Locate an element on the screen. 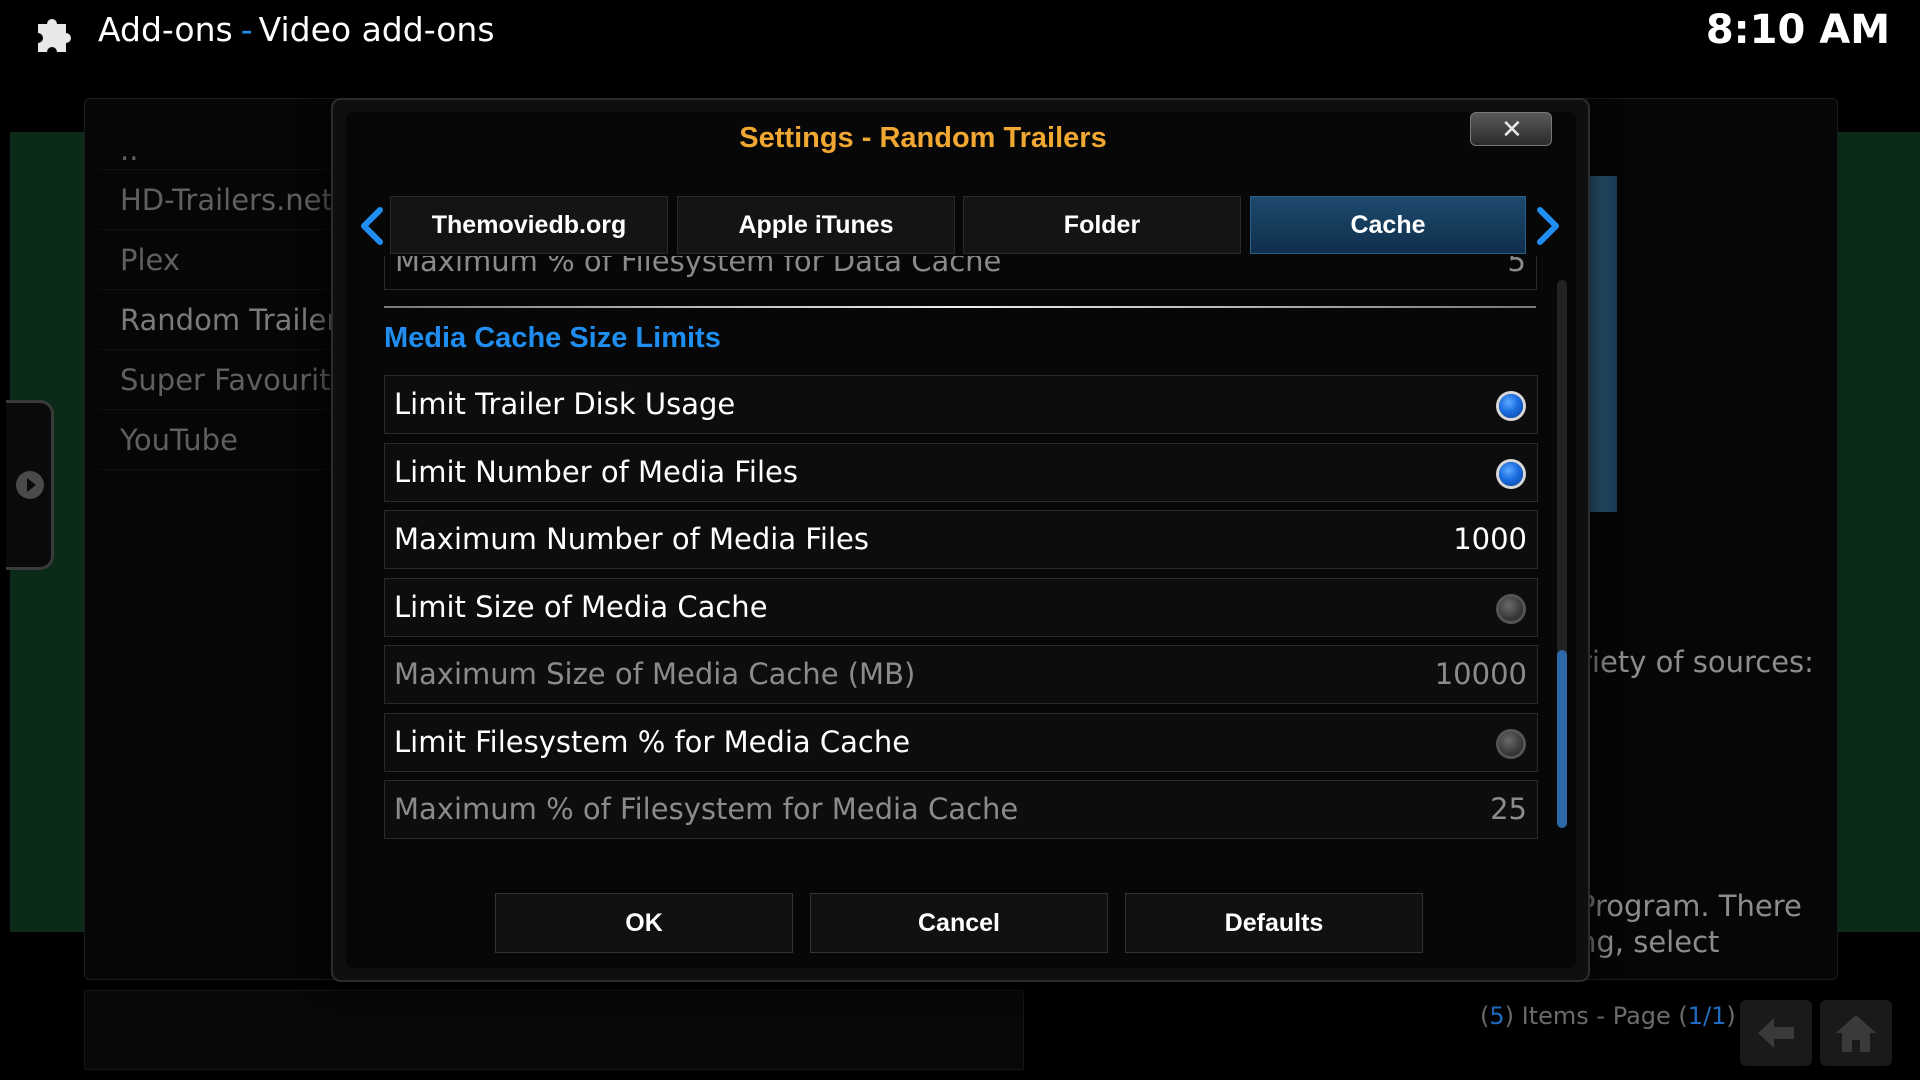 The image size is (1920, 1080). setting-label: Maximum % of Filesystem for Media Cache is located at coordinates (706, 809).